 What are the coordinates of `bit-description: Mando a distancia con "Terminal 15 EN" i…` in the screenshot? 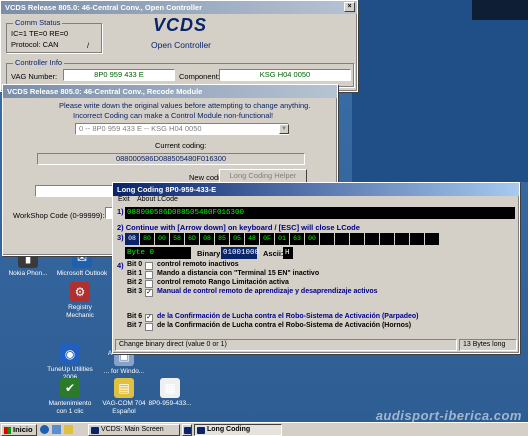 It's located at (238, 273).